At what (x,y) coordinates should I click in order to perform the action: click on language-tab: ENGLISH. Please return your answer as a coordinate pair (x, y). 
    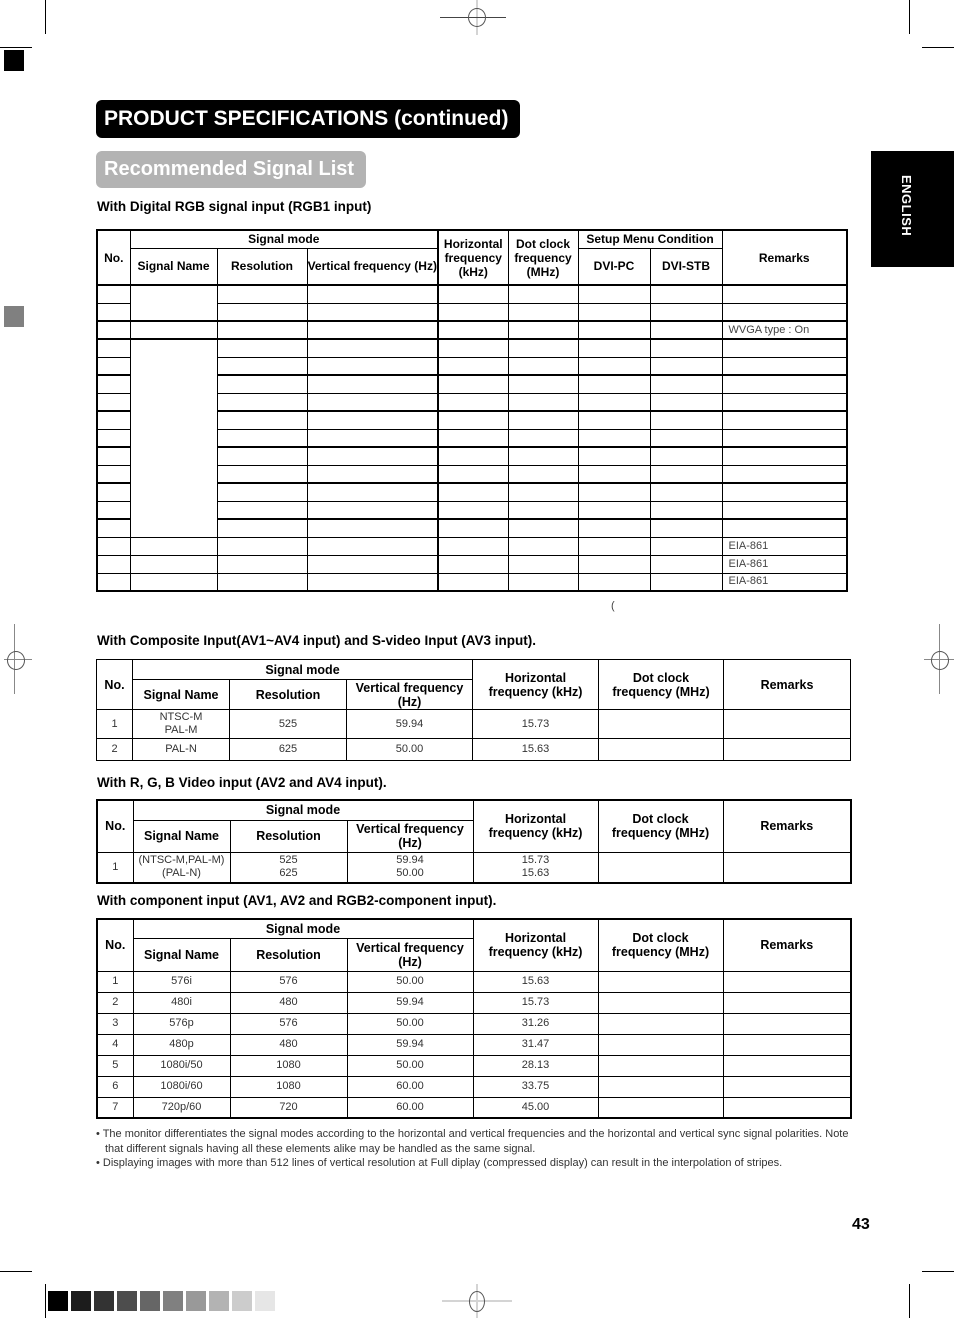
    Looking at the image, I should click on (912, 209).